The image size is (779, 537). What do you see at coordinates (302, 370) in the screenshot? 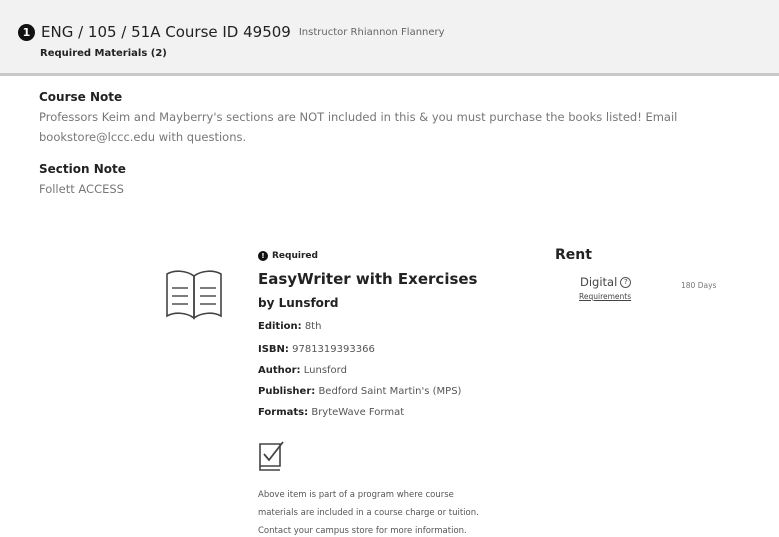
I see `book-author: Author: Lunsford` at bounding box center [302, 370].